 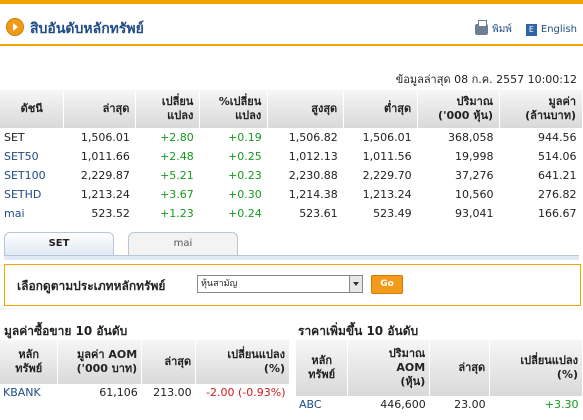 I want to click on top-gainers-header-line: หลัก, so click(x=322, y=360).